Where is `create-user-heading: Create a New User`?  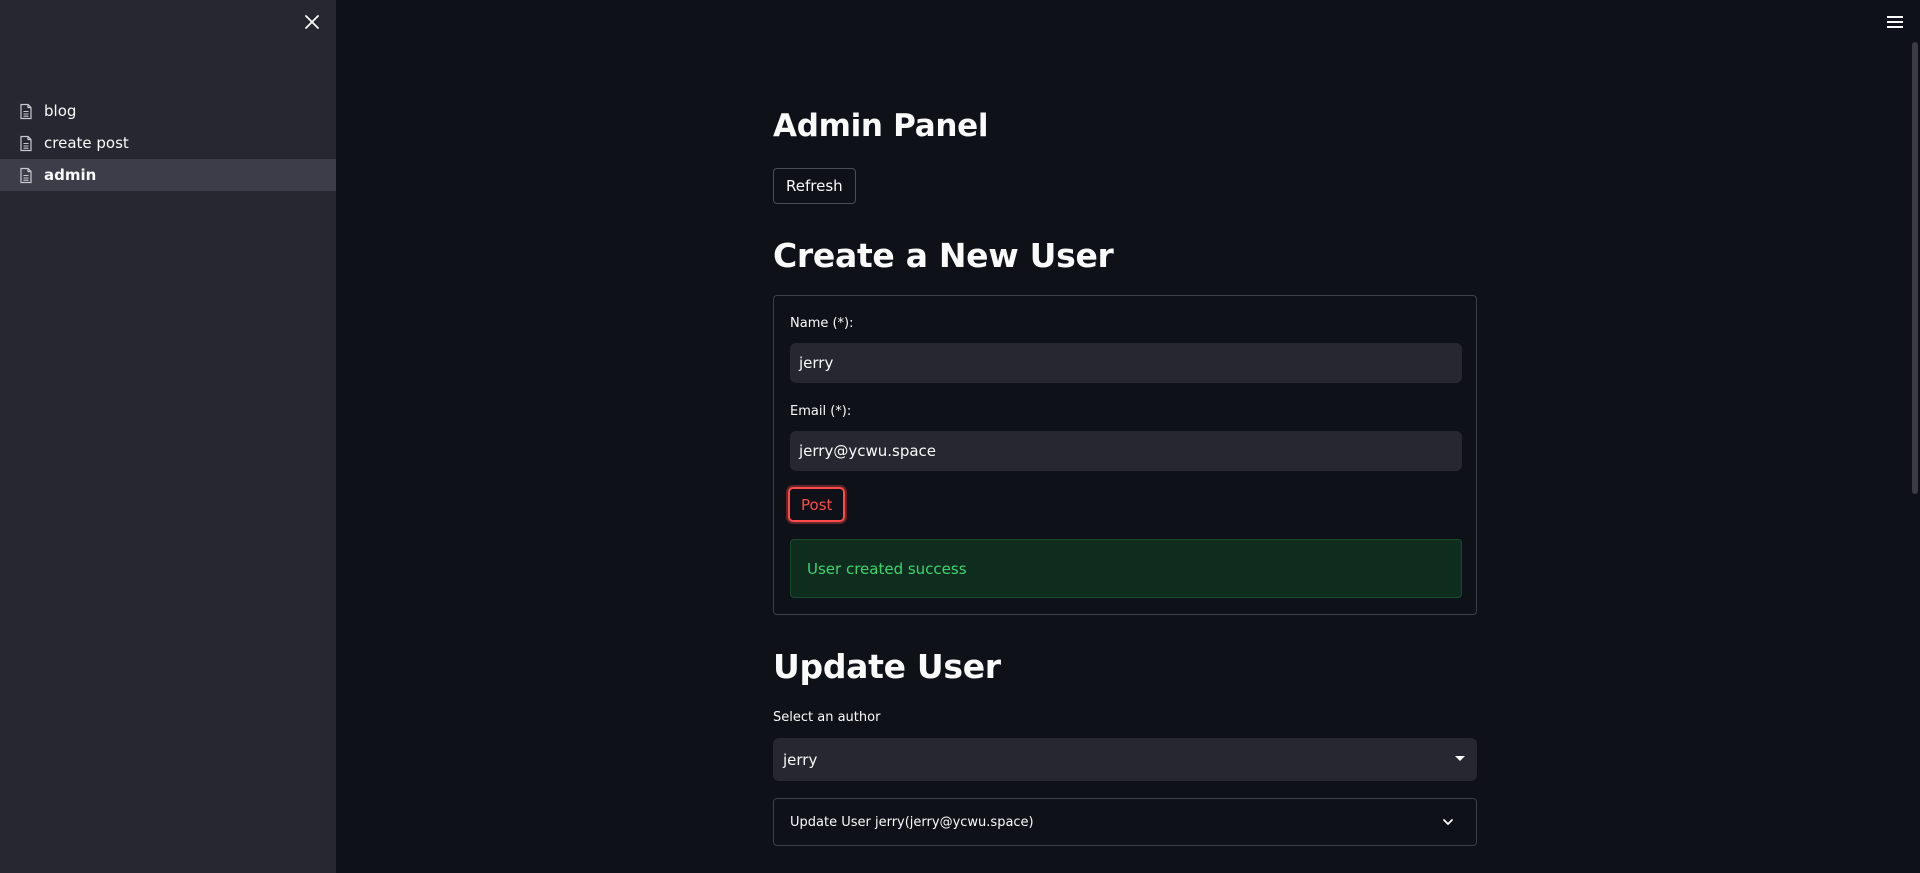 create-user-heading: Create a New User is located at coordinates (943, 255).